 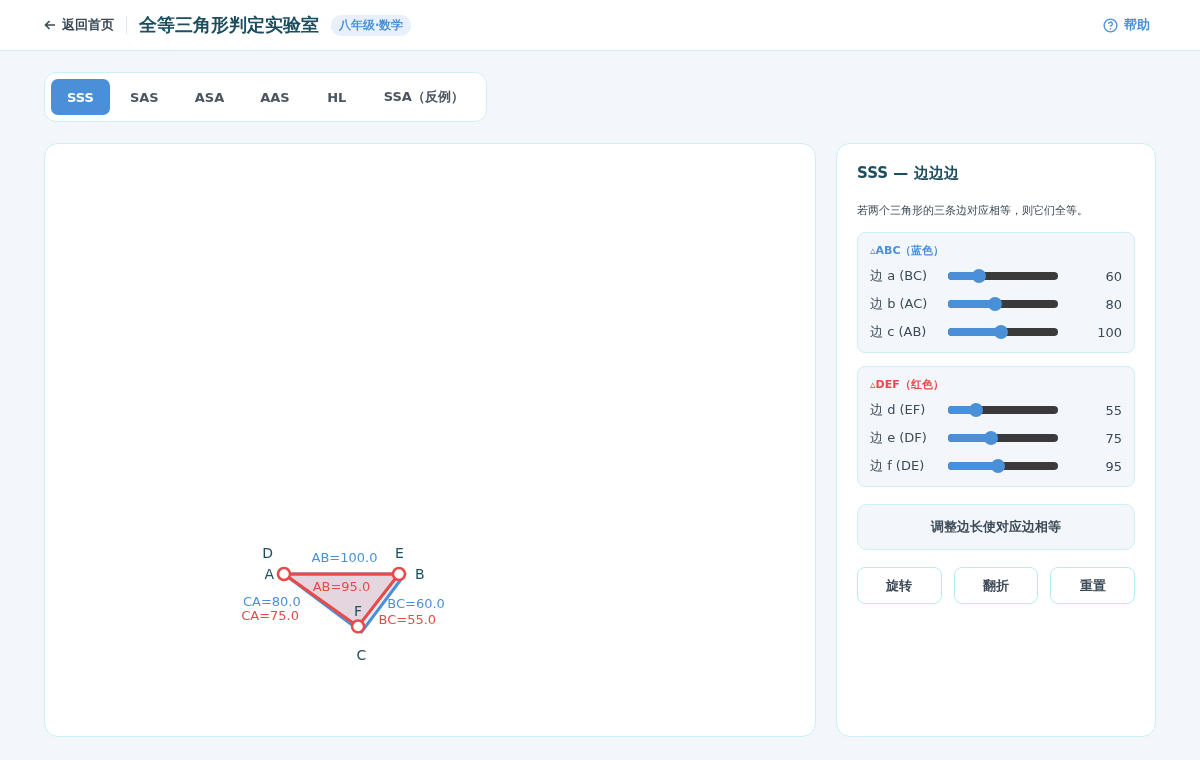 What do you see at coordinates (1113, 410) in the screenshot?
I see `slider-value: 55` at bounding box center [1113, 410].